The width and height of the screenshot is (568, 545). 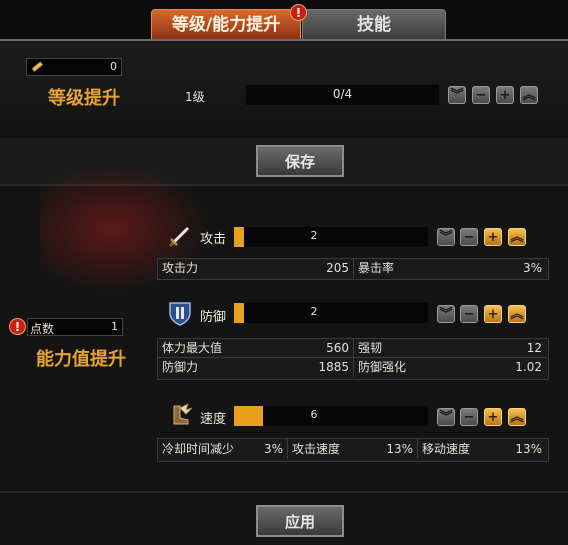 I want to click on defense-double-down-button: ︾, so click(x=446, y=314).